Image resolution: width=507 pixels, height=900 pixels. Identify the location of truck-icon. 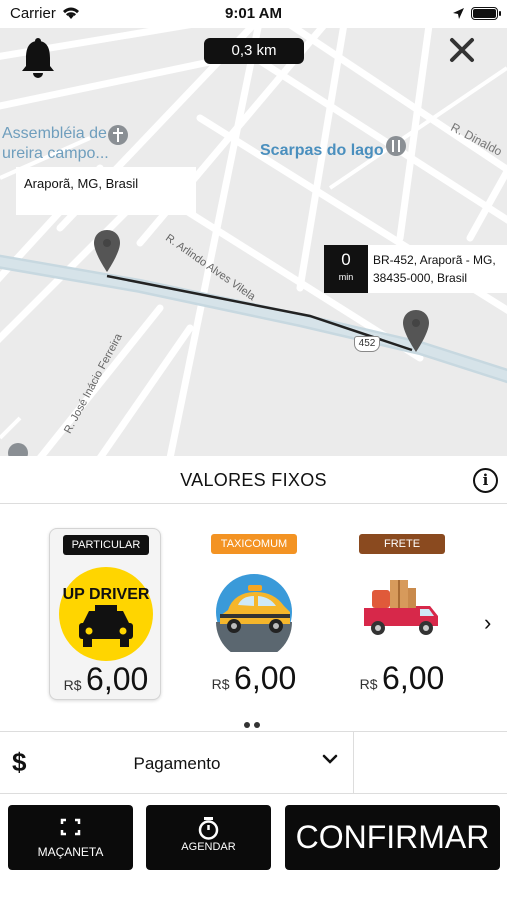
(401, 607).